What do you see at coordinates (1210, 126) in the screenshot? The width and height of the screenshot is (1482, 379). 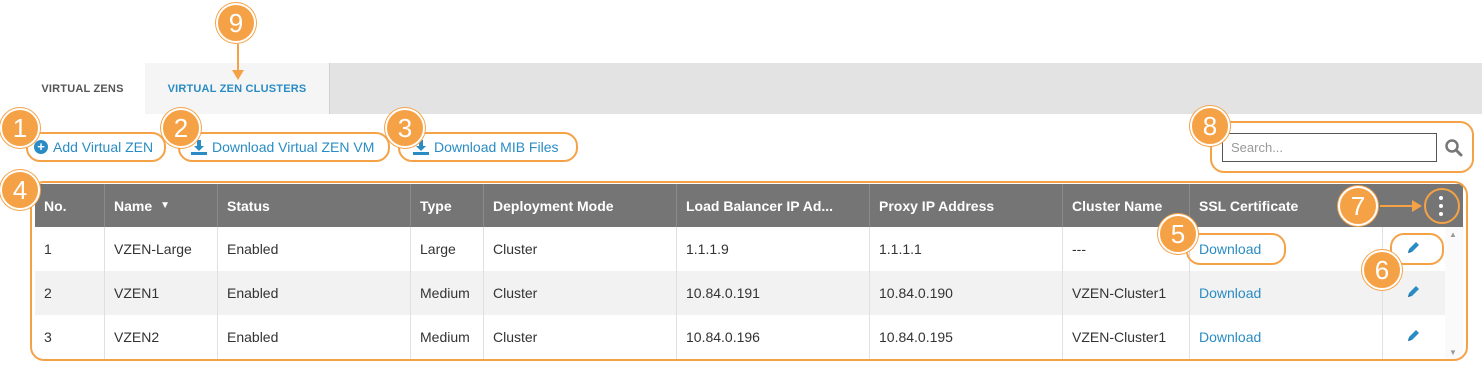 I see `callout-badge-8: 8` at bounding box center [1210, 126].